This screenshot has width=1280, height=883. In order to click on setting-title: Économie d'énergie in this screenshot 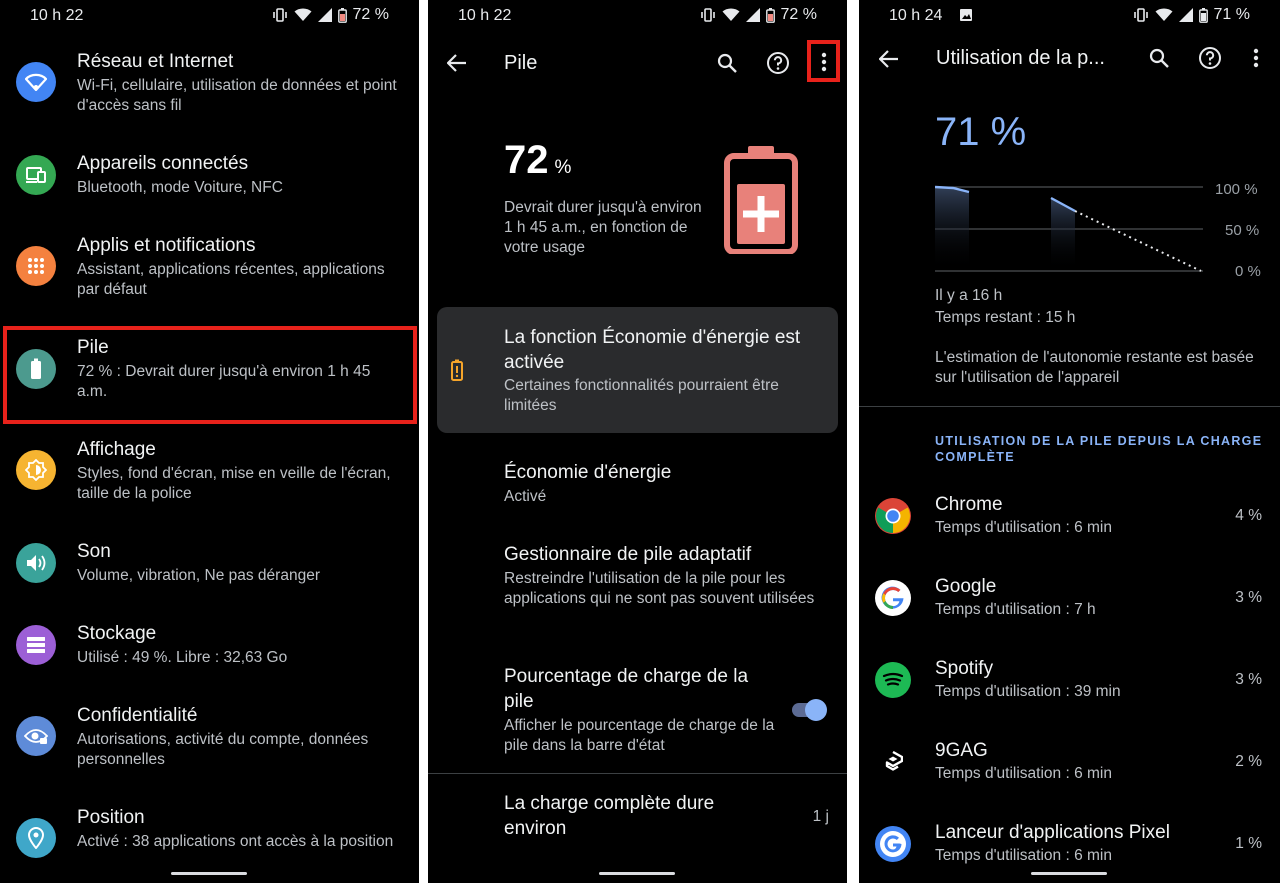, I will do `click(588, 472)`.